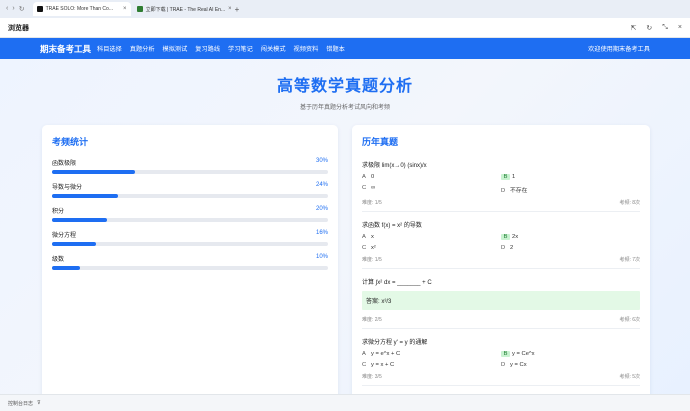 The image size is (690, 411). I want to click on option-b: By = Ce^x, so click(570, 354).